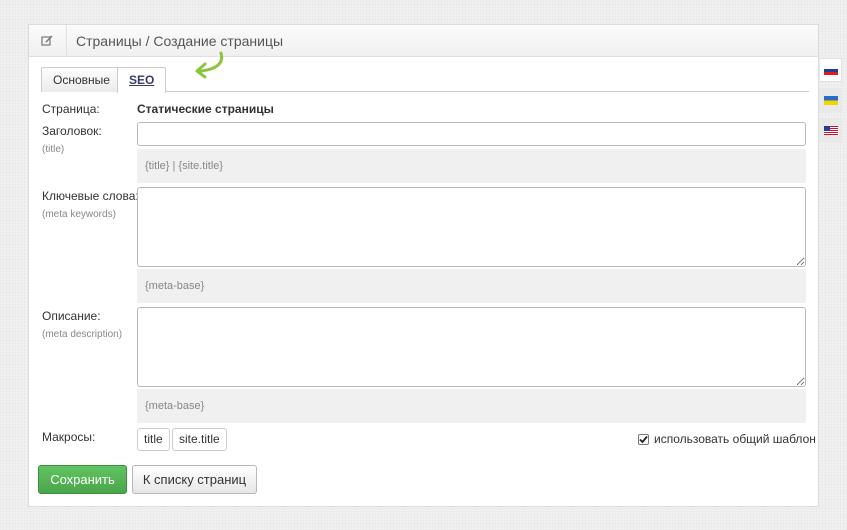  I want to click on keywords-hint: {meta-base}, so click(471, 286).